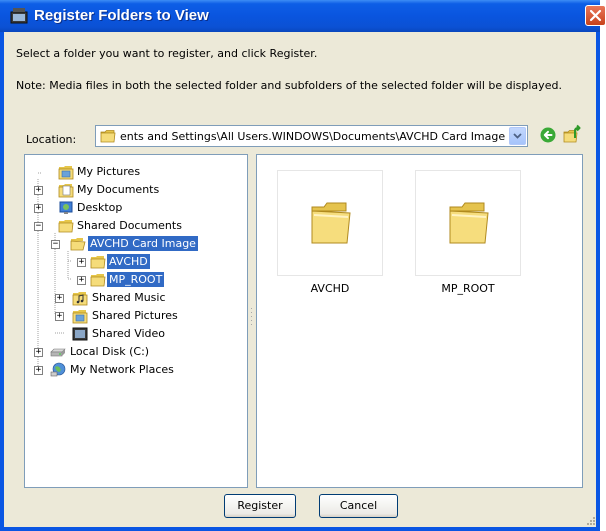 Image resolution: width=606 pixels, height=531 pixels. Describe the element at coordinates (19, 16) in the screenshot. I see `film-folder-icon` at that location.